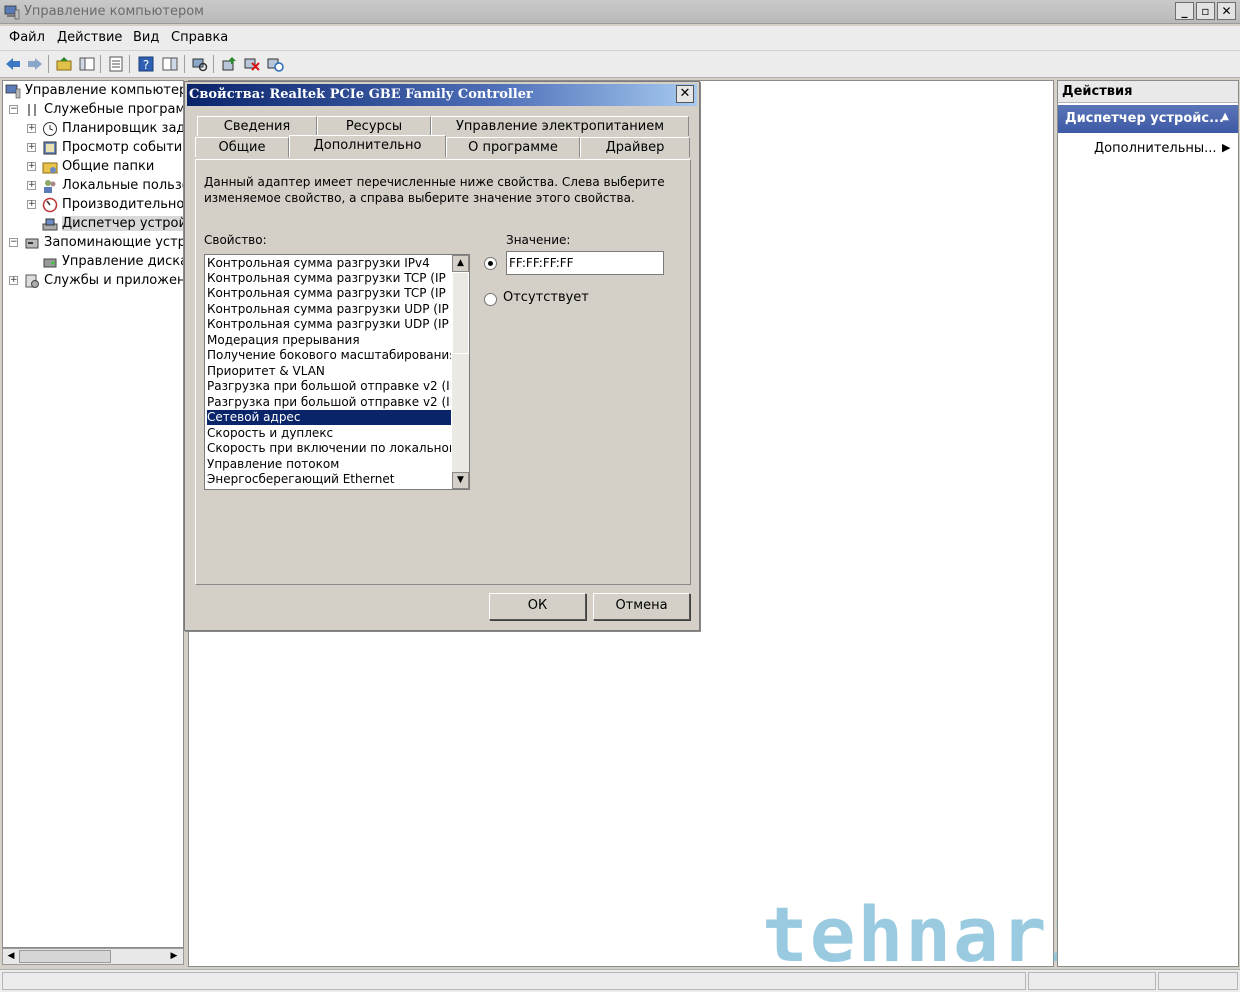 This screenshot has width=1240, height=992. Describe the element at coordinates (174, 956) in the screenshot. I see `scroll-right-icon: ▶` at that location.